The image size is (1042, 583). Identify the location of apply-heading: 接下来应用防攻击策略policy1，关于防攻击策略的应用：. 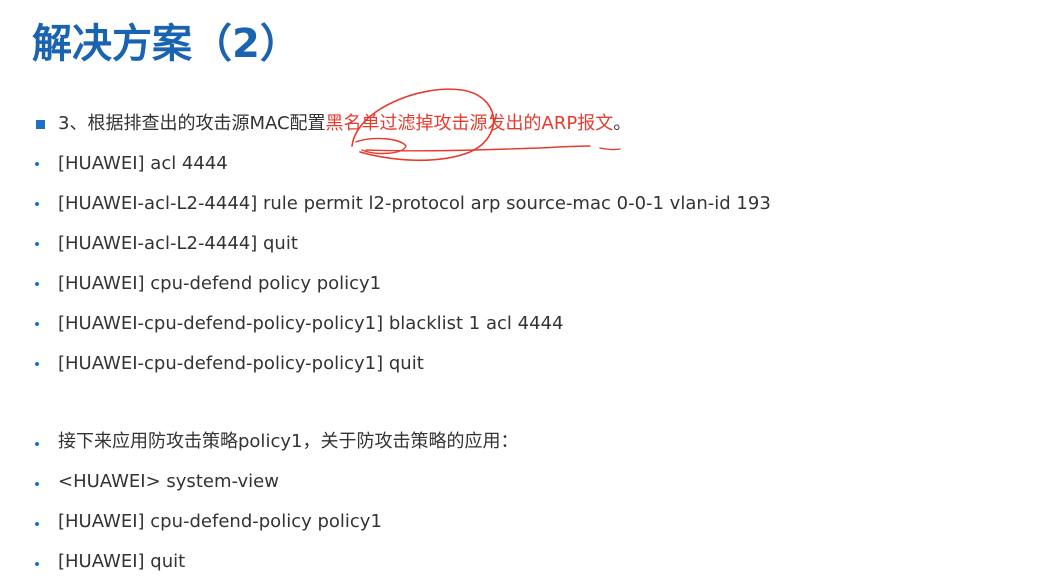
(288, 441).